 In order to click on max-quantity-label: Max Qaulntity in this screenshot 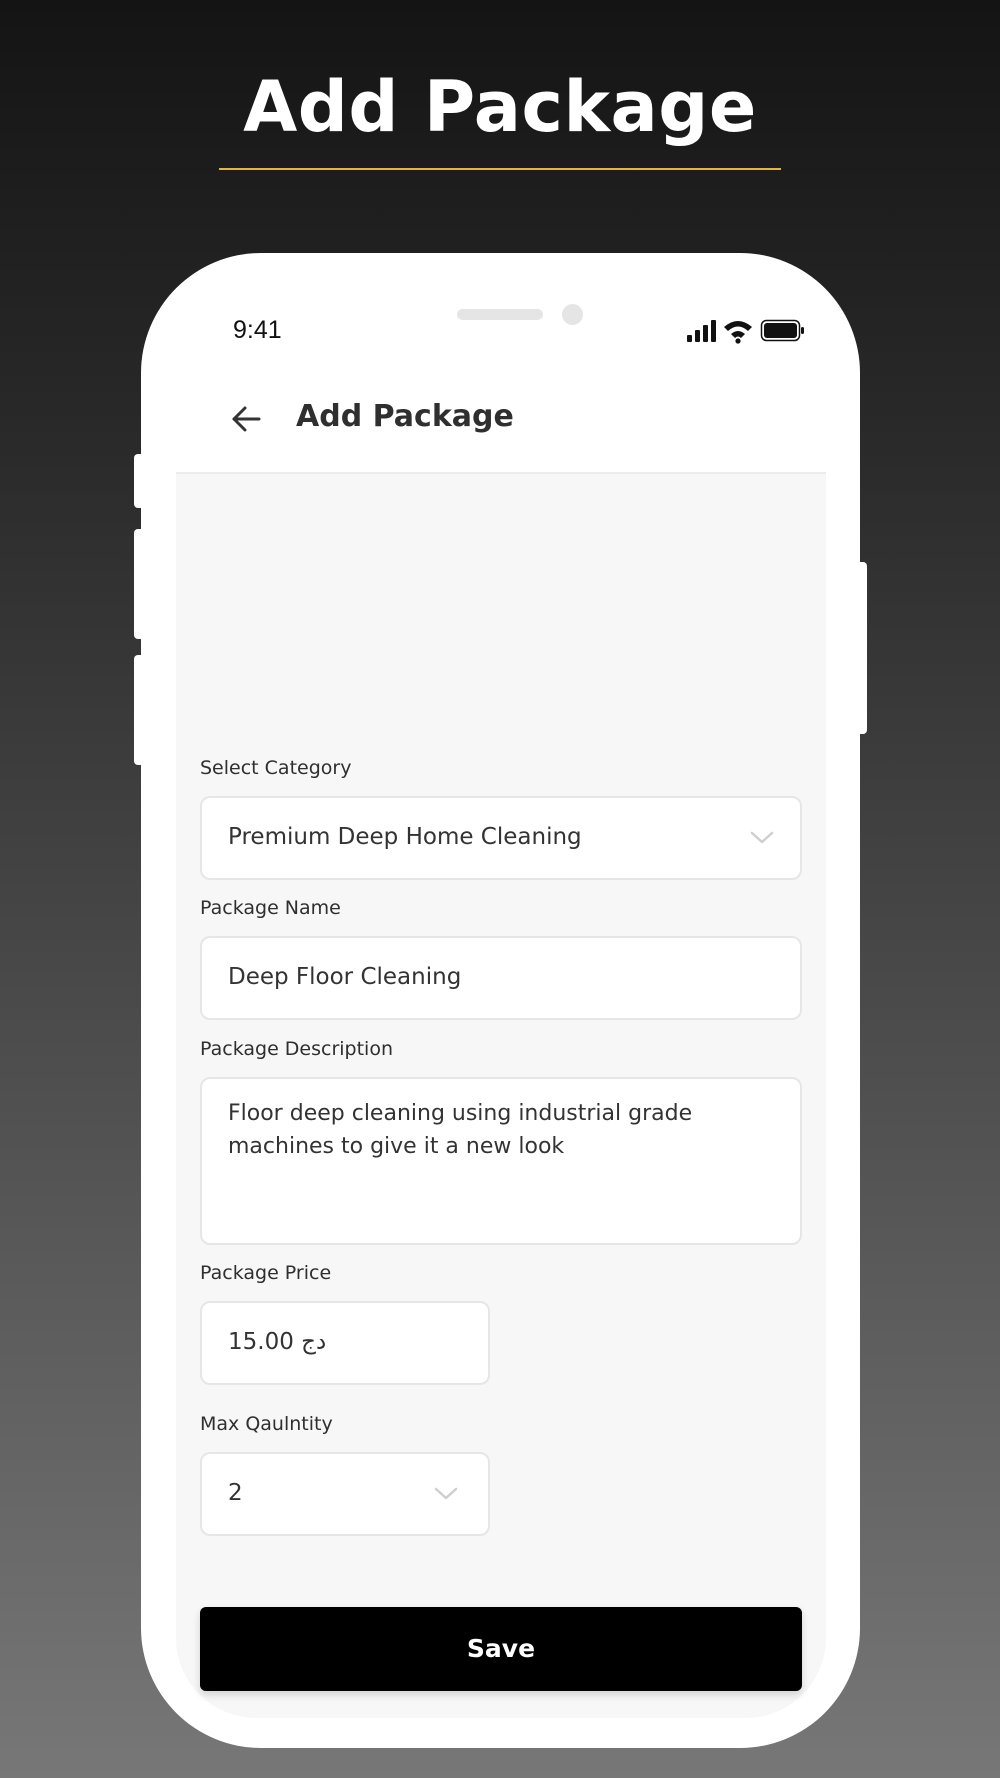, I will do `click(266, 1424)`.